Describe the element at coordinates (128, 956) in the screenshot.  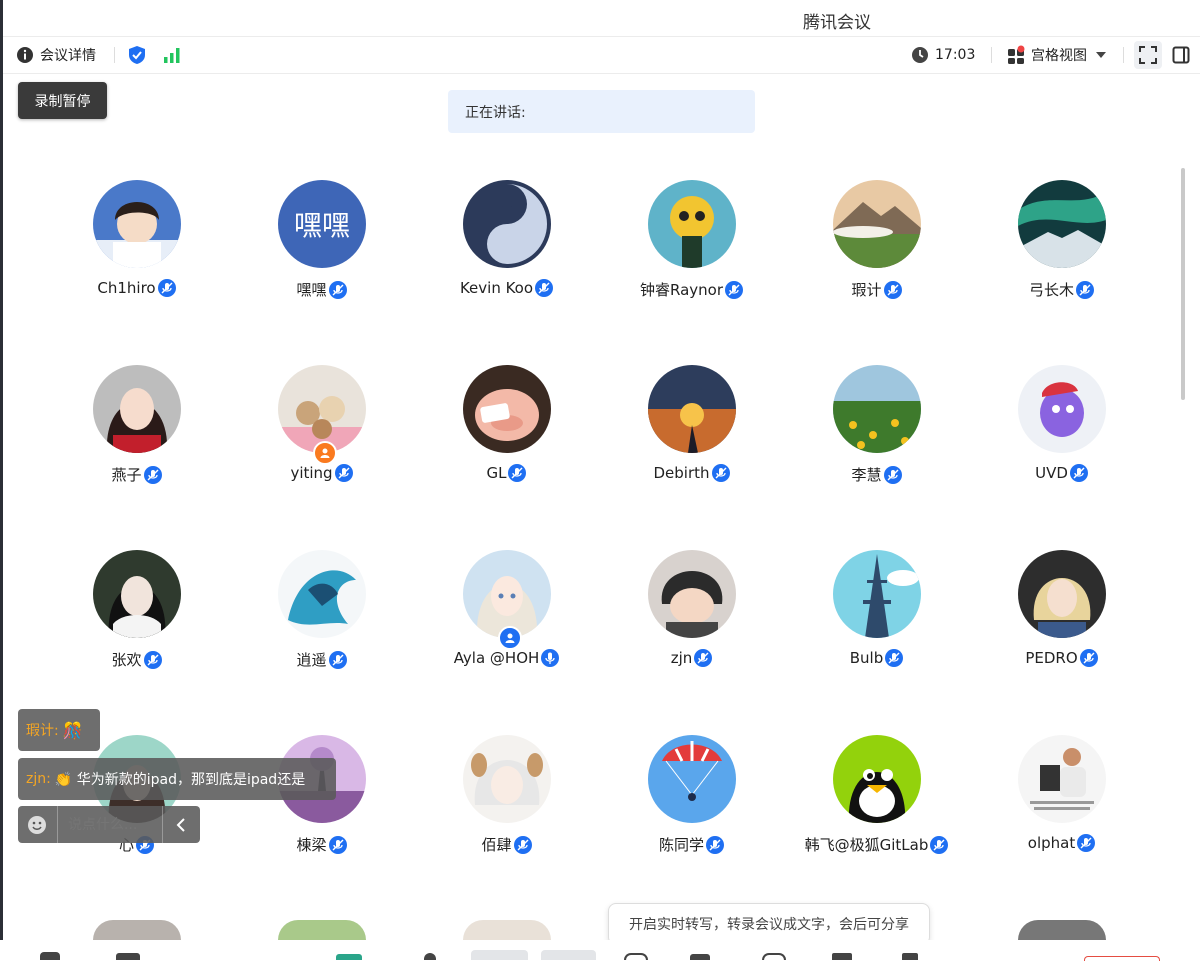
I see `video-button` at that location.